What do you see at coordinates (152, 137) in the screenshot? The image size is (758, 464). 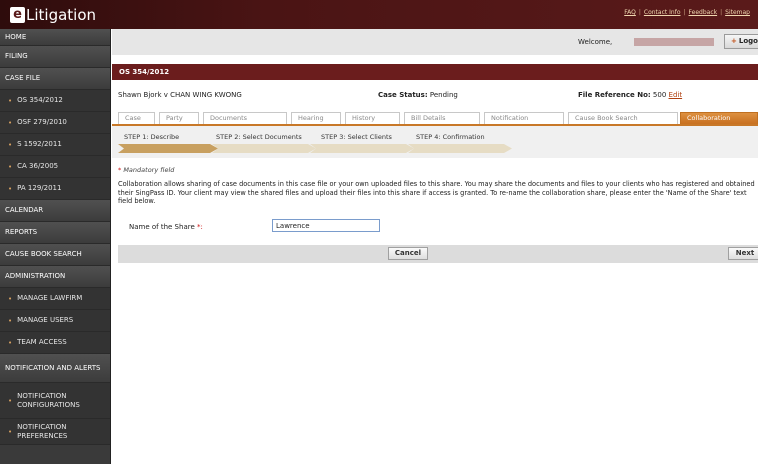 I see `step-1-label: STEP 1: Describe` at bounding box center [152, 137].